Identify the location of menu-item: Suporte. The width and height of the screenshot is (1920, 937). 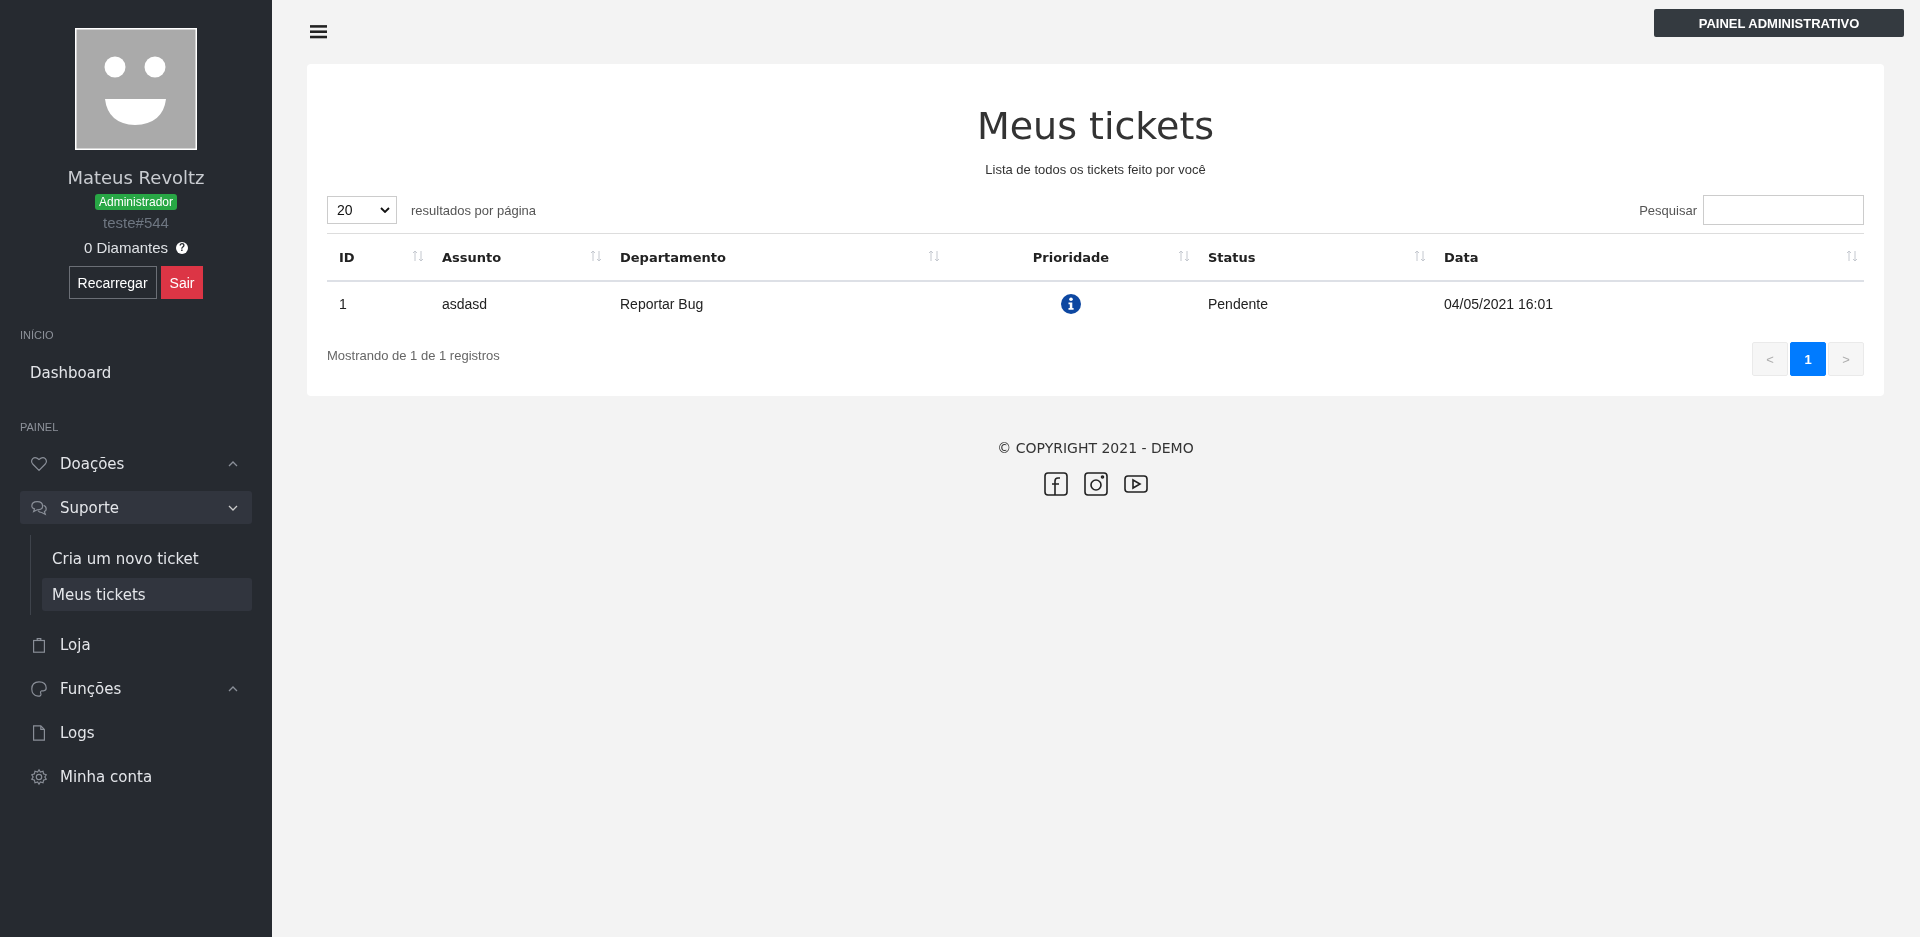
(136, 507).